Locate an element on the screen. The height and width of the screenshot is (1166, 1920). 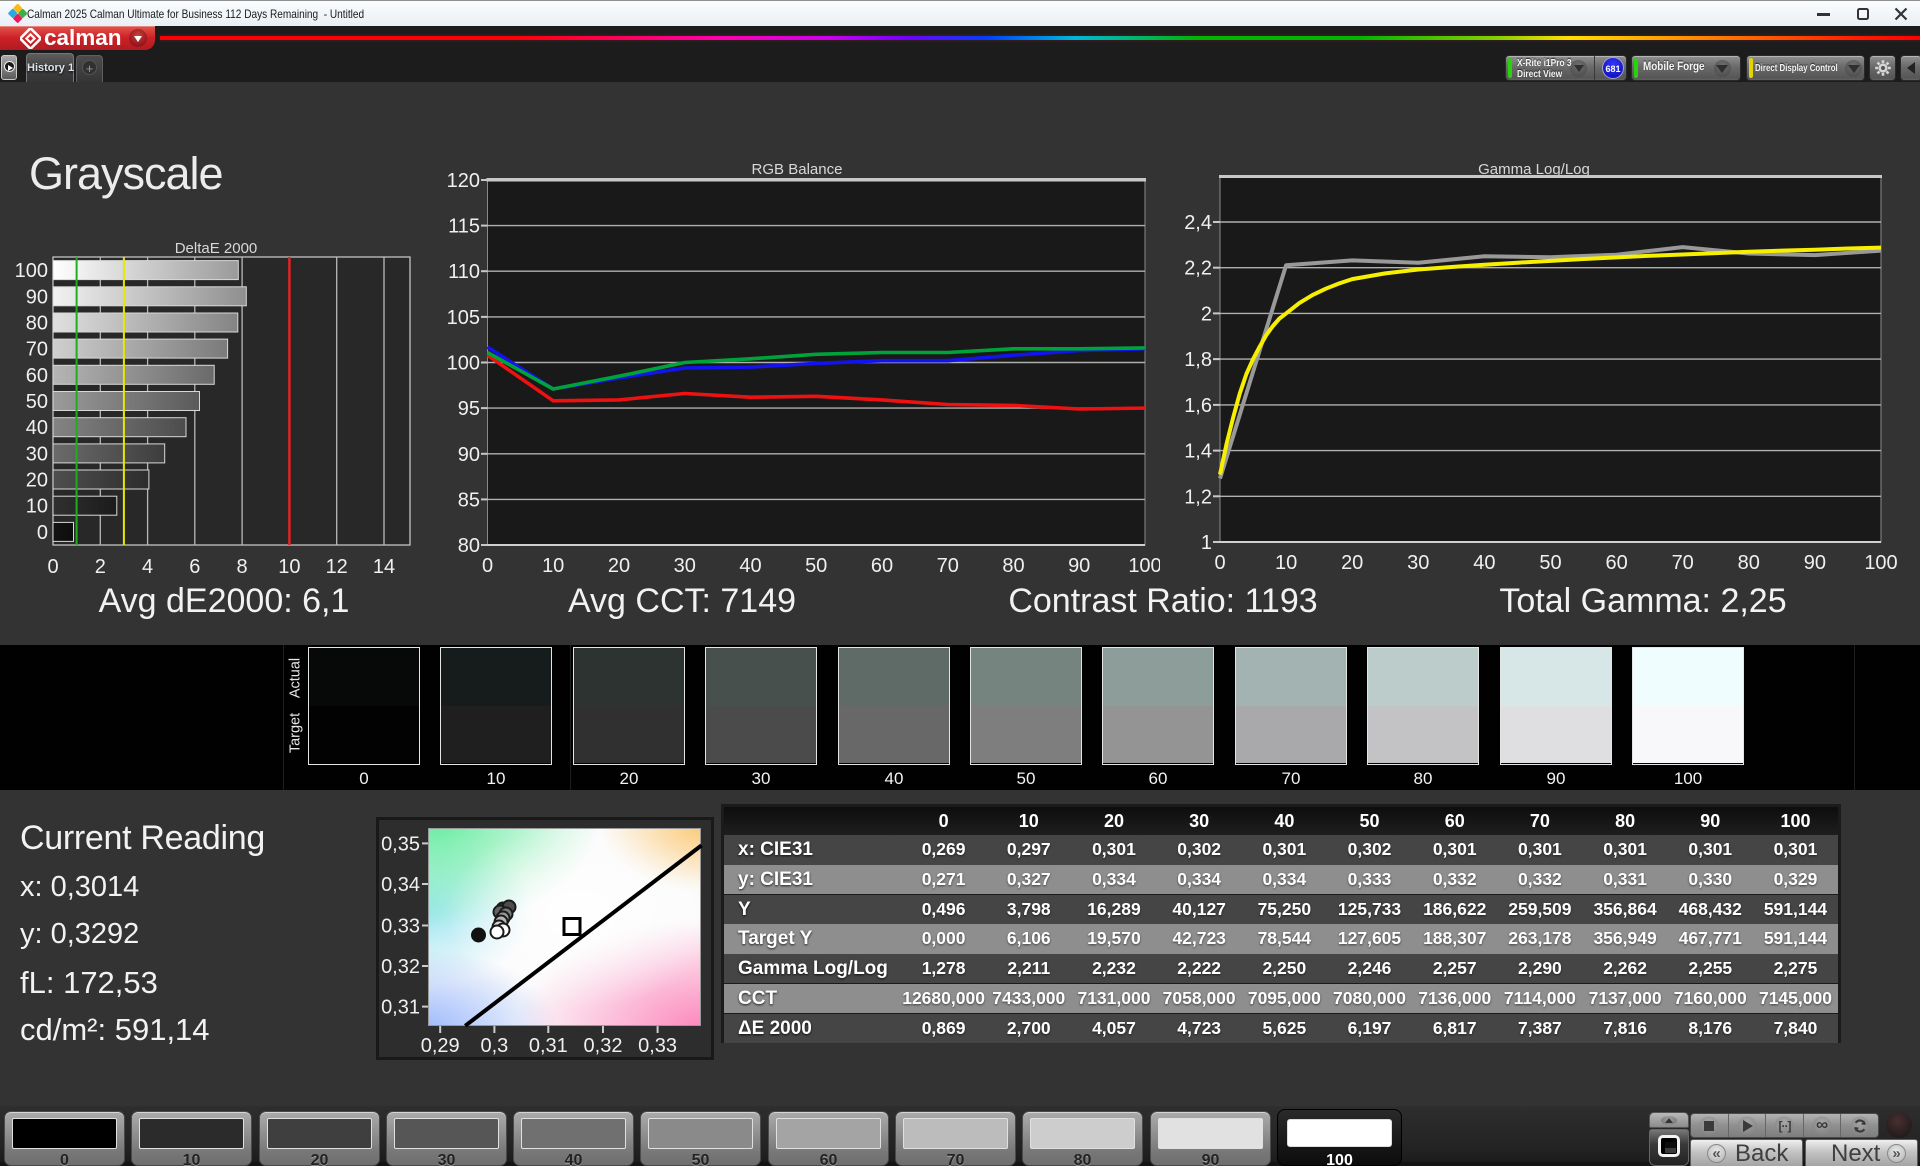
svg-text: 2,2 is located at coordinates (1198, 269).